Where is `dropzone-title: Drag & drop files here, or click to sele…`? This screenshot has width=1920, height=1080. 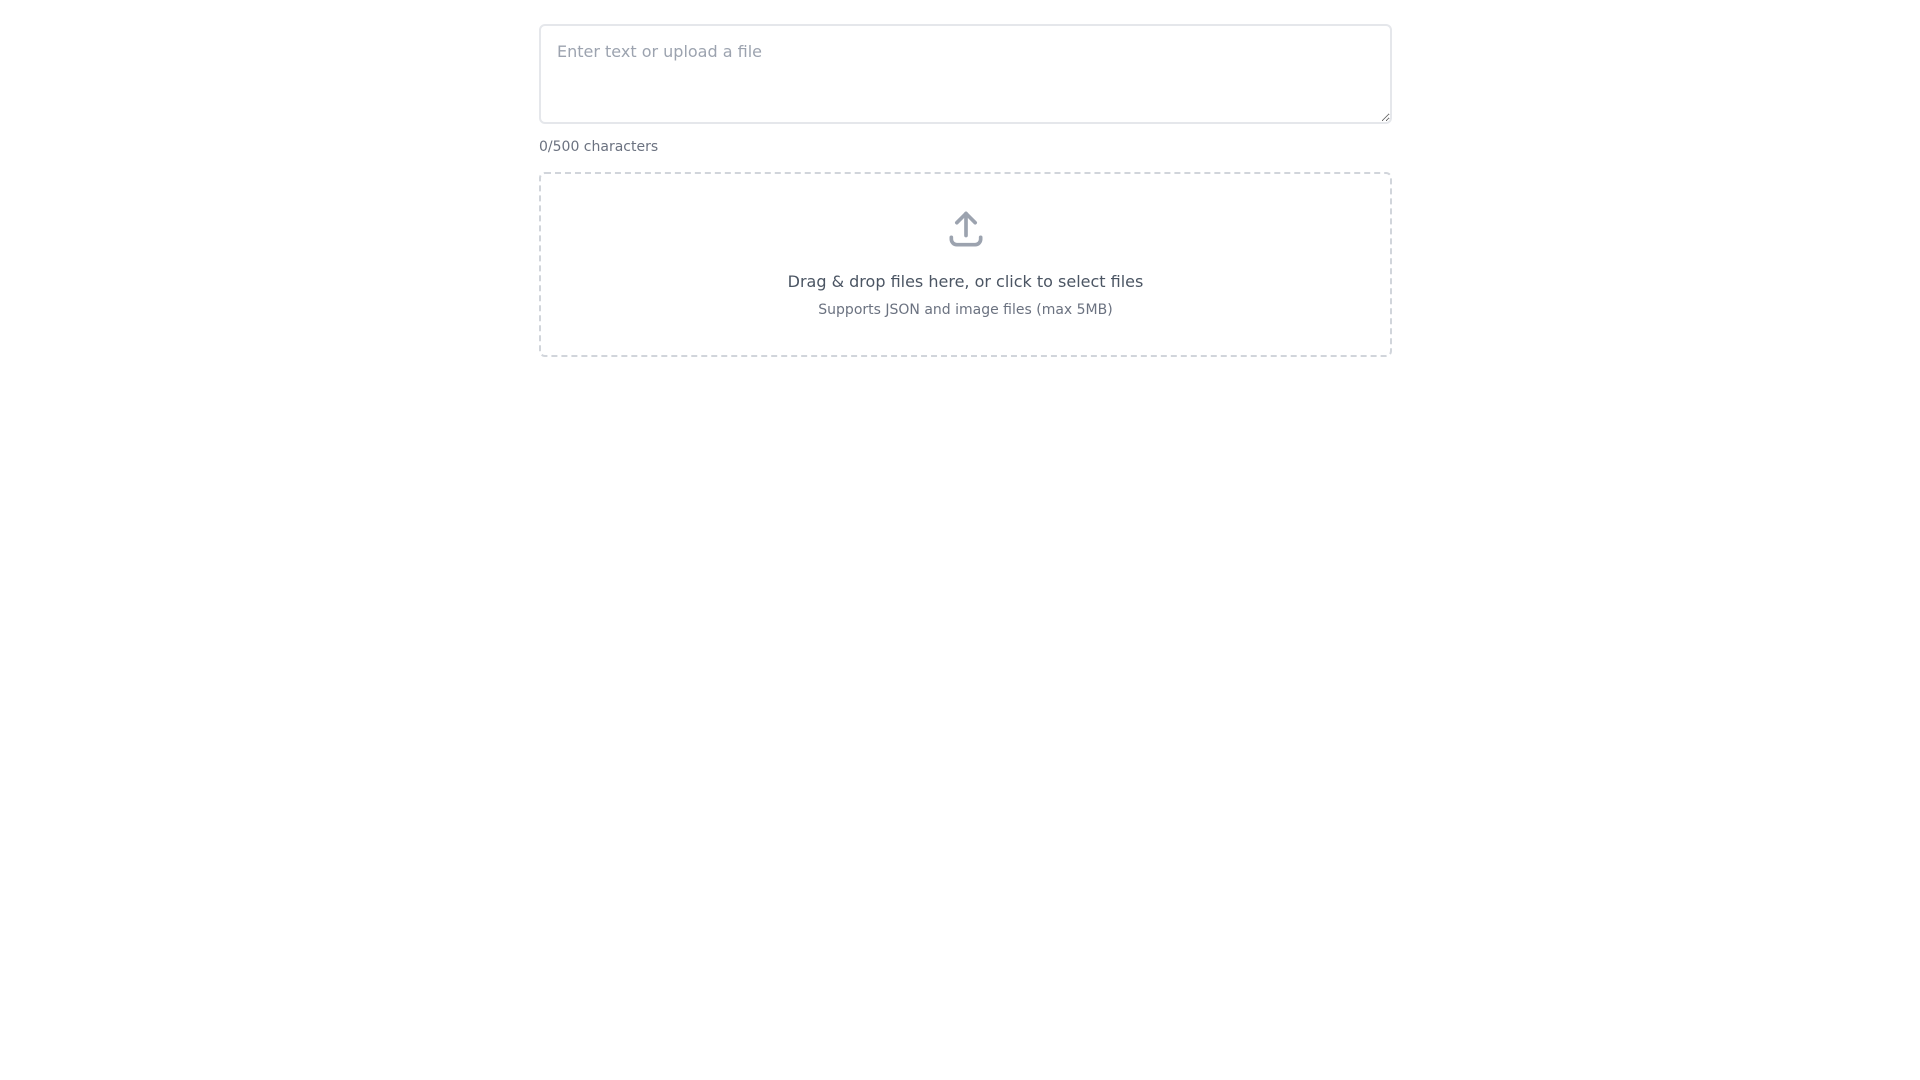
dropzone-title: Drag & drop files here, or click to sele… is located at coordinates (965, 281).